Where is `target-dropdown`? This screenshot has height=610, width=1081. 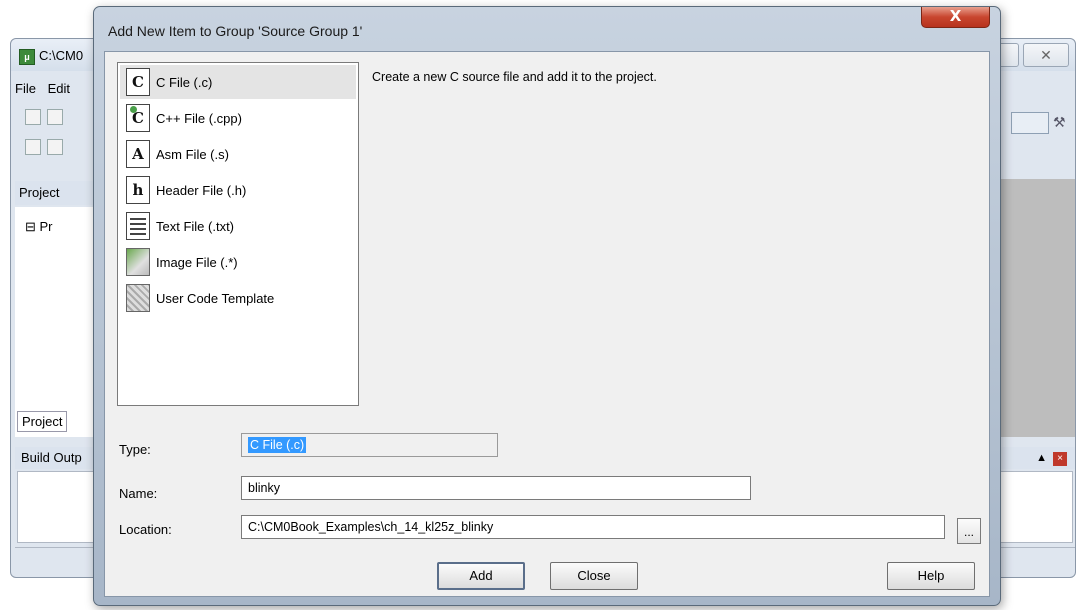 target-dropdown is located at coordinates (1030, 123).